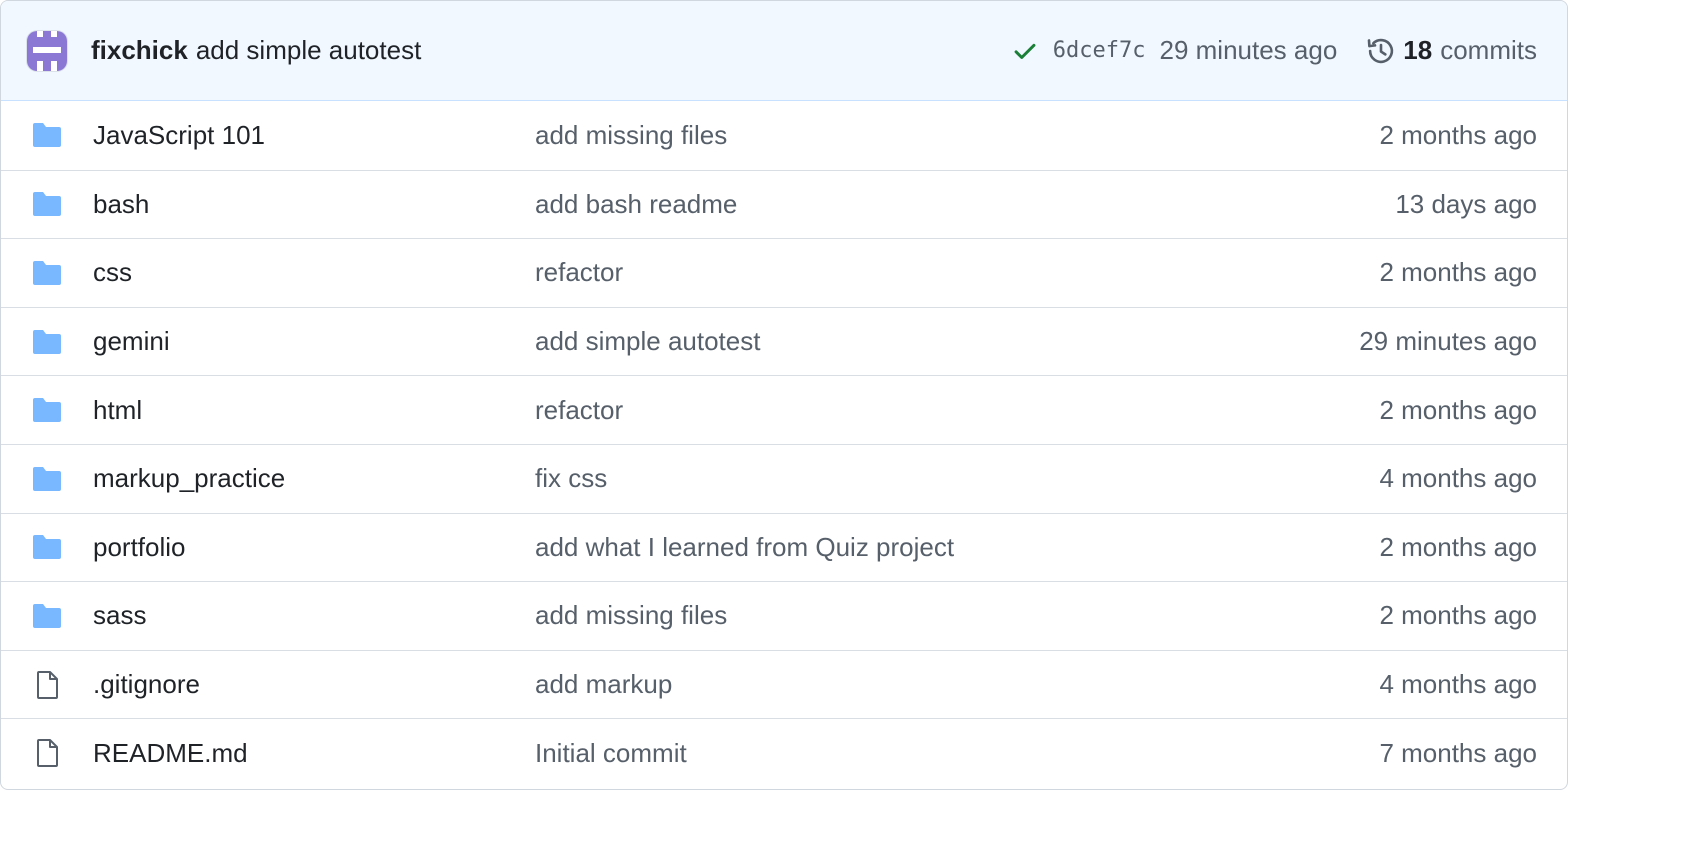 The height and width of the screenshot is (852, 1688). I want to click on file-name: gemini, so click(298, 341).